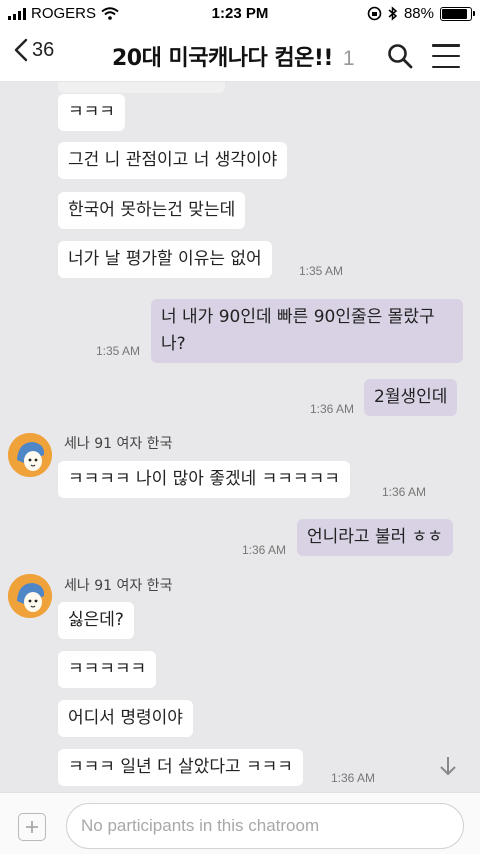 The height and width of the screenshot is (854, 480). I want to click on chat-title: 20대 미국캐나다 컴온!!, so click(222, 58).